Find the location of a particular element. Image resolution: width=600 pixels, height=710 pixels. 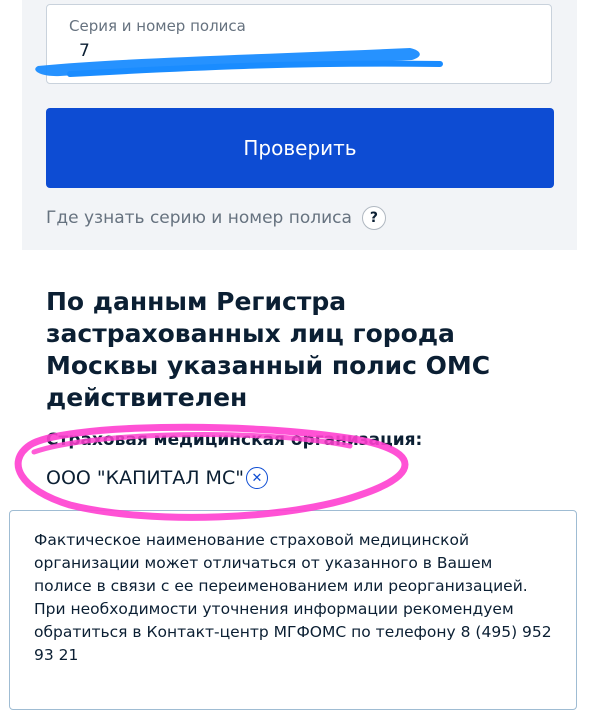

help-row: Где узнать серию и номер полиса ? is located at coordinates (216, 218).